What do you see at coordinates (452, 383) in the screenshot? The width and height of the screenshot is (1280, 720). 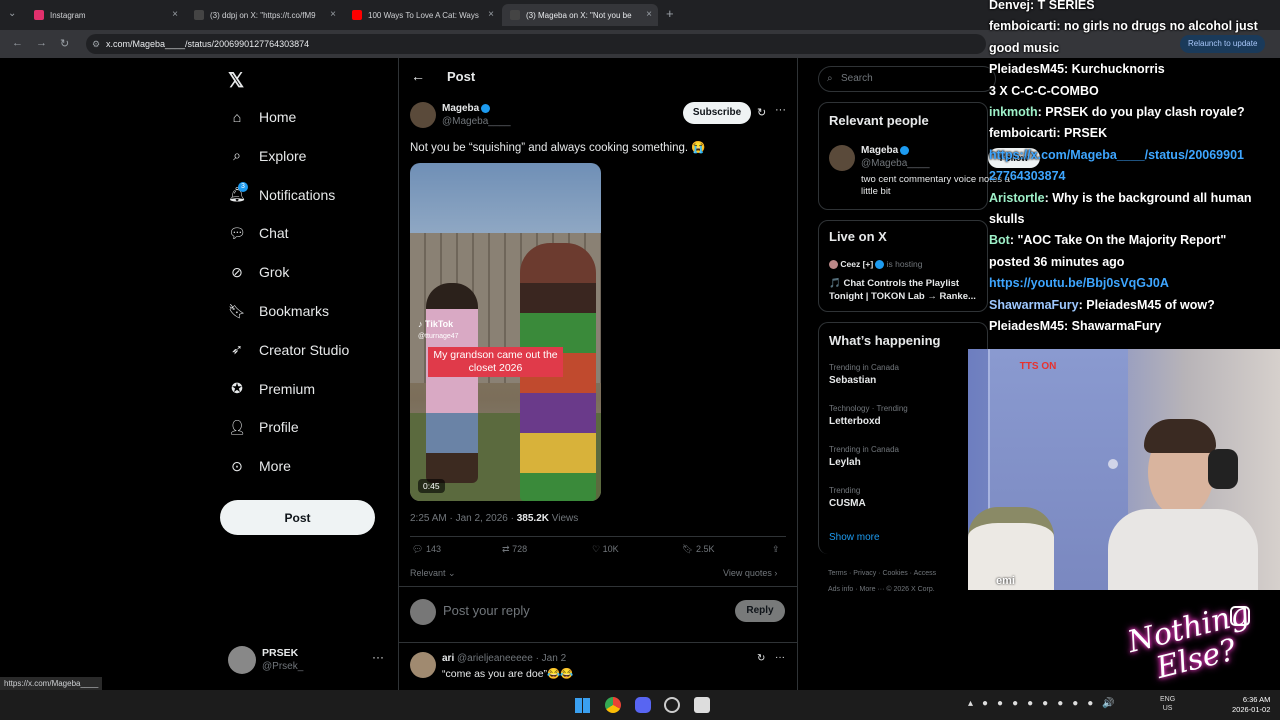 I see `person-left` at bounding box center [452, 383].